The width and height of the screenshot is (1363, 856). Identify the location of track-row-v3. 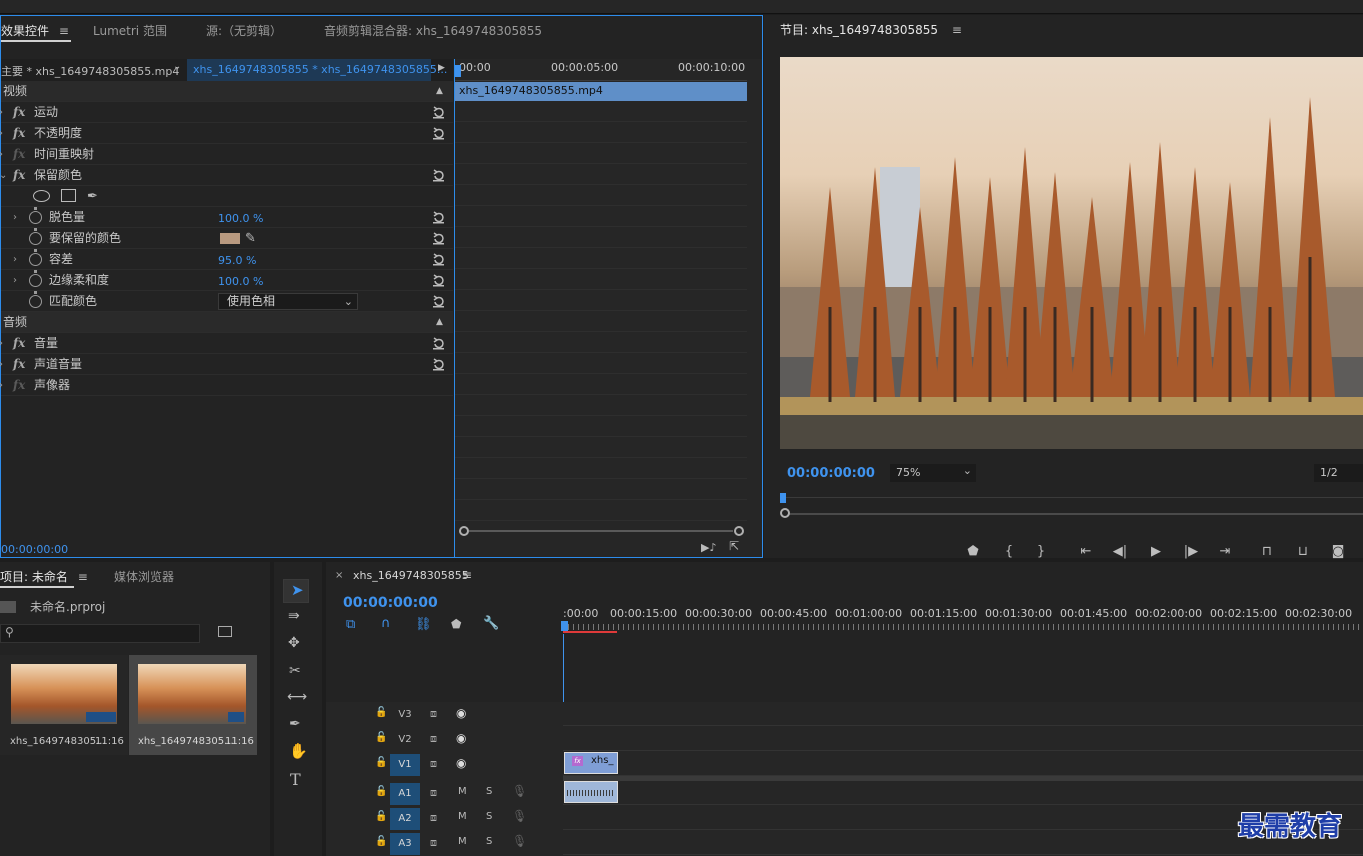
(963, 714).